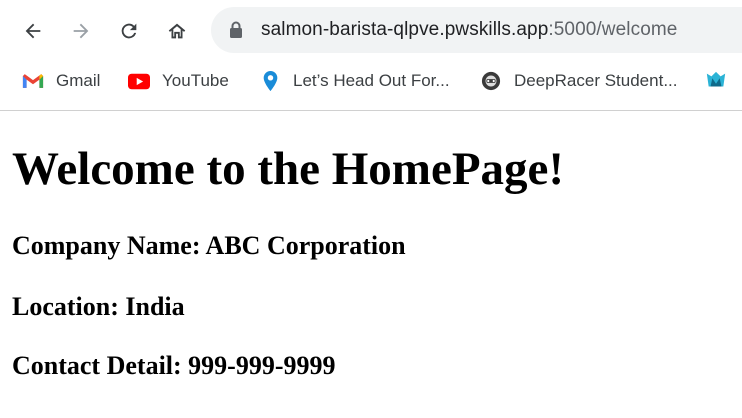 The width and height of the screenshot is (742, 418). Describe the element at coordinates (270, 81) in the screenshot. I see `location-pin-icon` at that location.